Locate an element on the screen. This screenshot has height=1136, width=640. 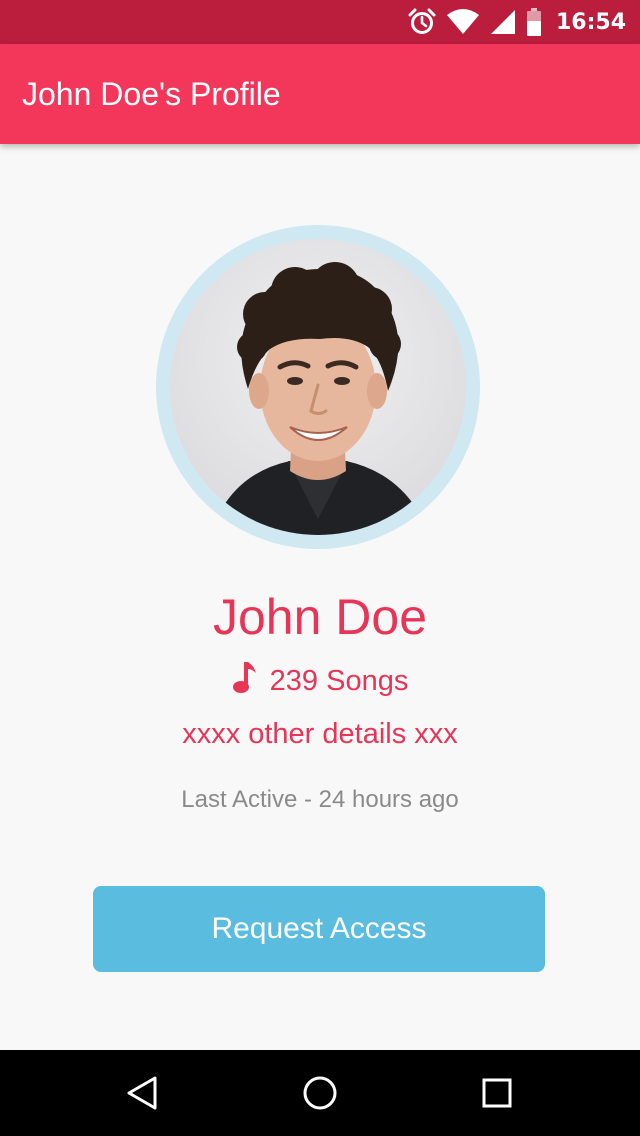
avatar-ring is located at coordinates (318, 387).